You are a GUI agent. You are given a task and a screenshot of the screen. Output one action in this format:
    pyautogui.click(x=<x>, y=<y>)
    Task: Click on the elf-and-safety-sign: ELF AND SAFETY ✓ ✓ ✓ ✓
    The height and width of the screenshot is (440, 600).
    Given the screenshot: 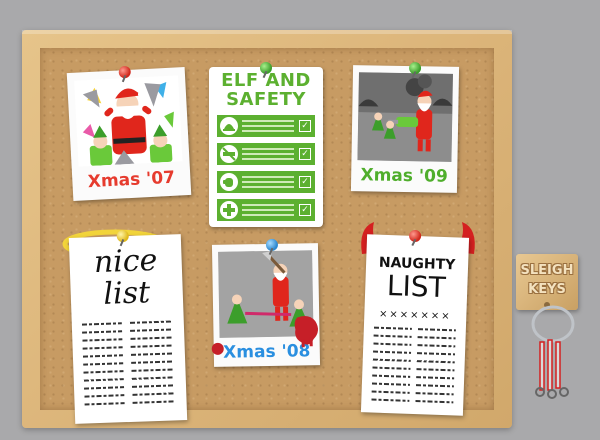 What is the action you would take?
    pyautogui.click(x=266, y=144)
    